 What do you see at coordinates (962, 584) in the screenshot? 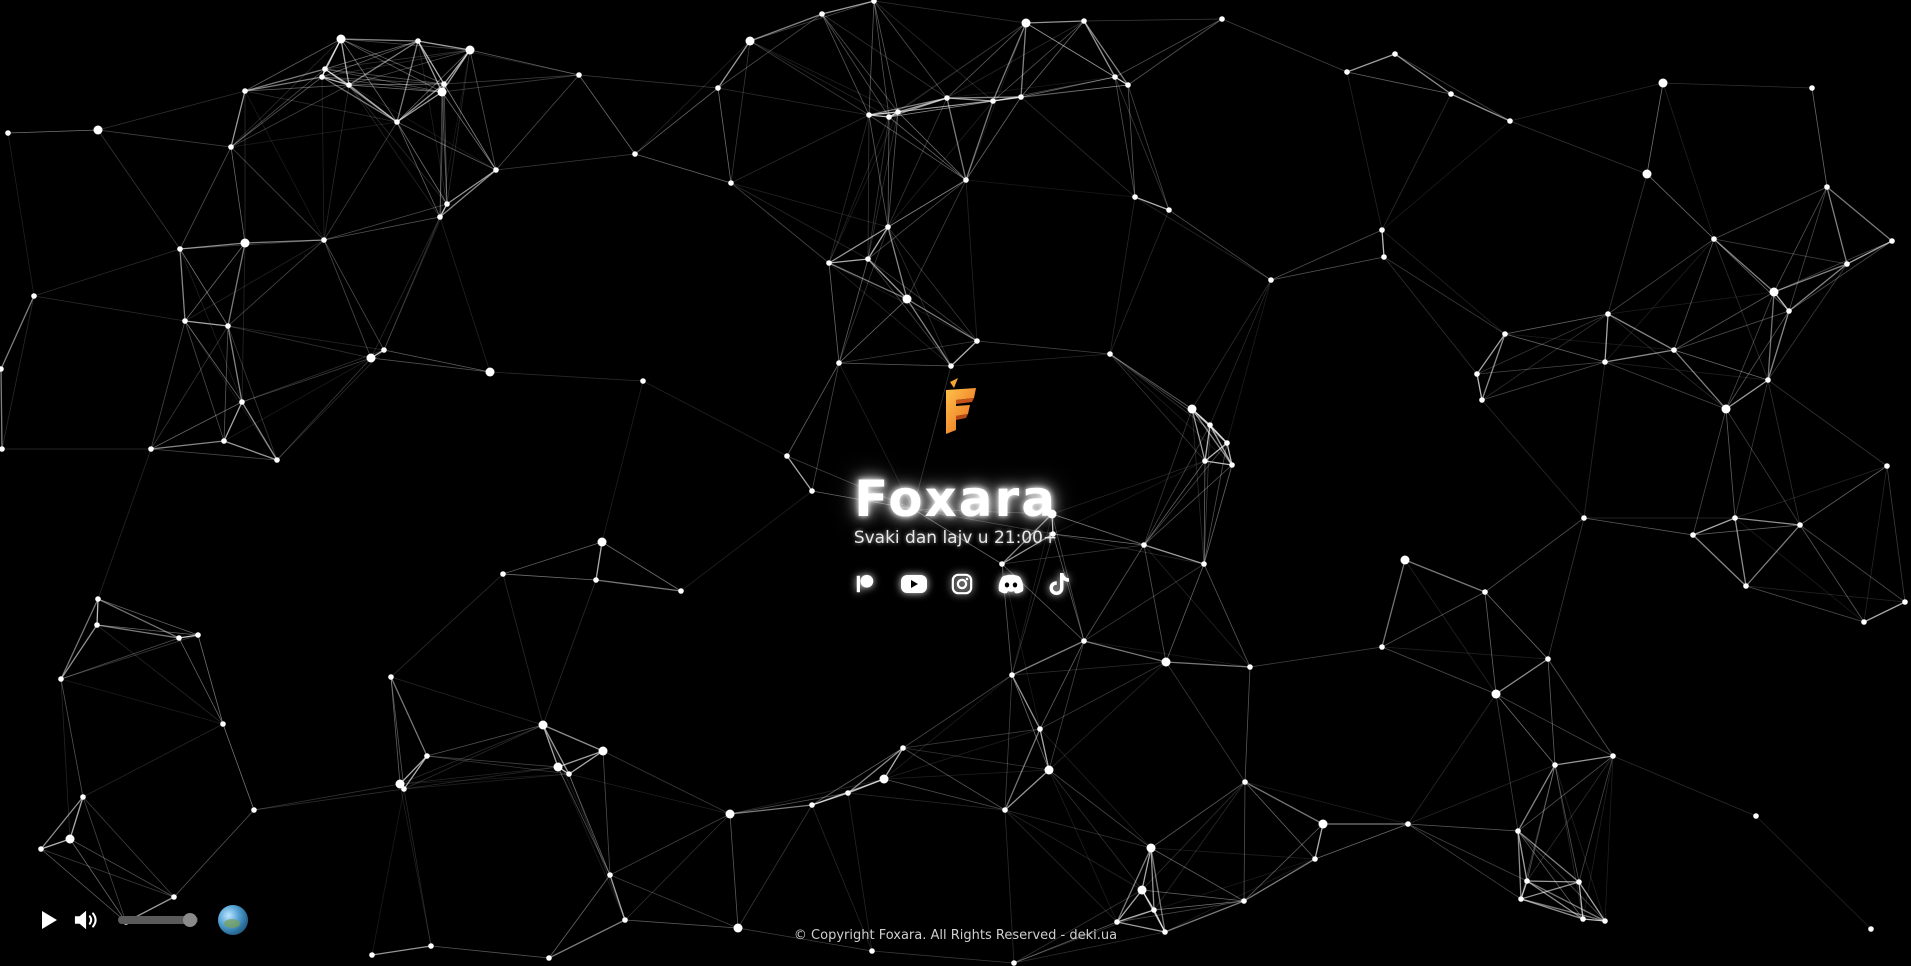
I see `instagram-link` at bounding box center [962, 584].